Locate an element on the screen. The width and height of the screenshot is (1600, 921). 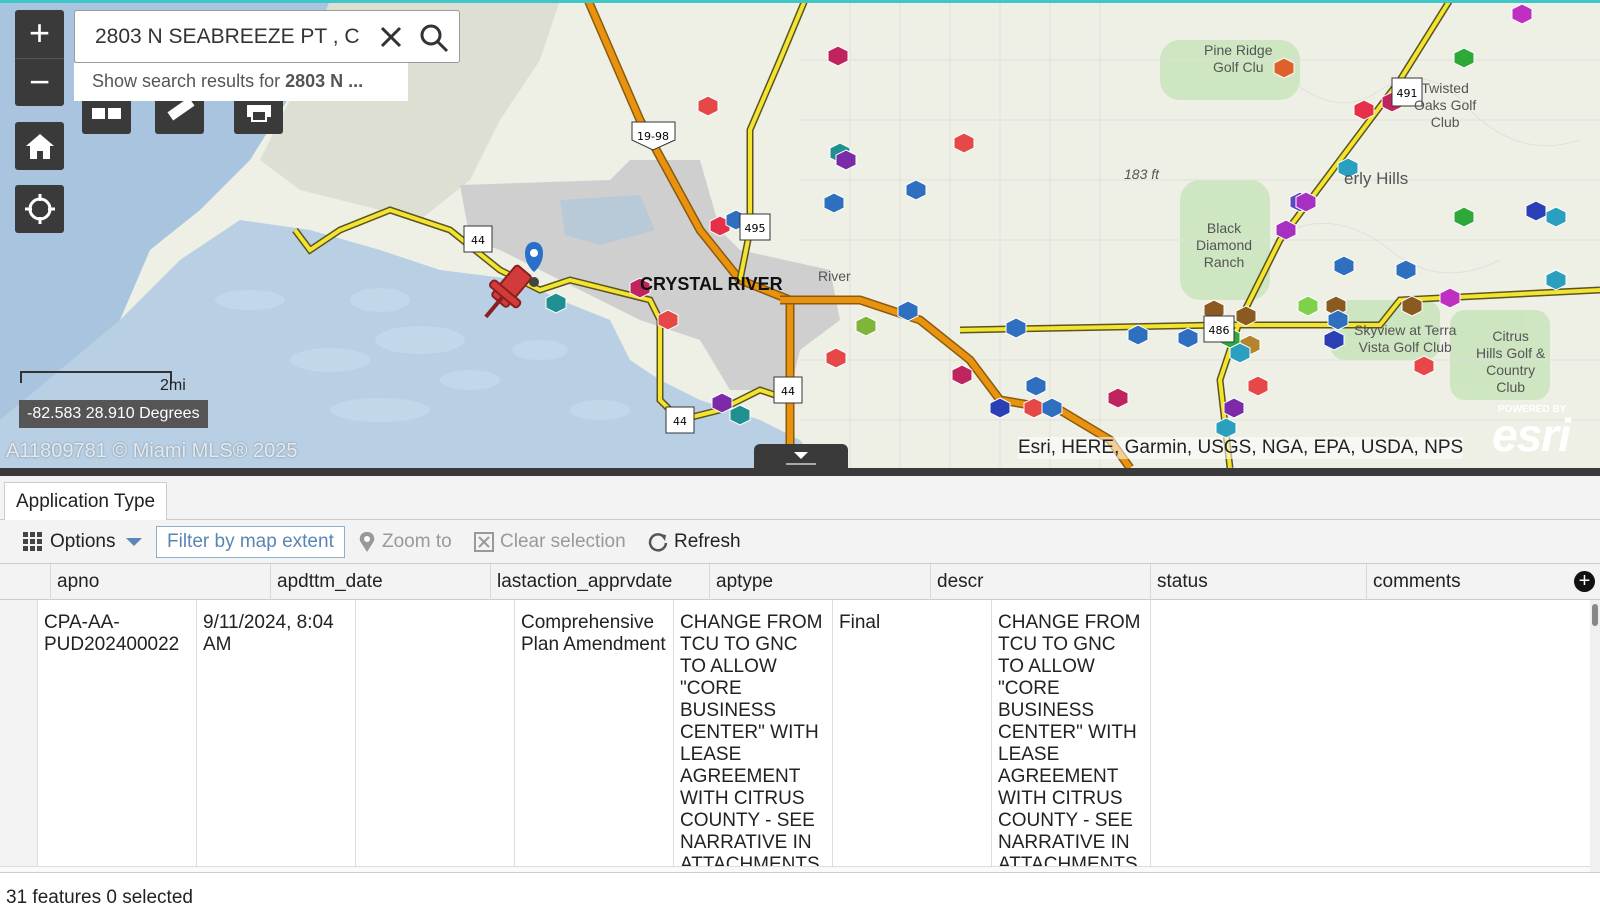
column-header-lastaction-apprvdate: lastaction_apprvdate is located at coordinates (599, 582).